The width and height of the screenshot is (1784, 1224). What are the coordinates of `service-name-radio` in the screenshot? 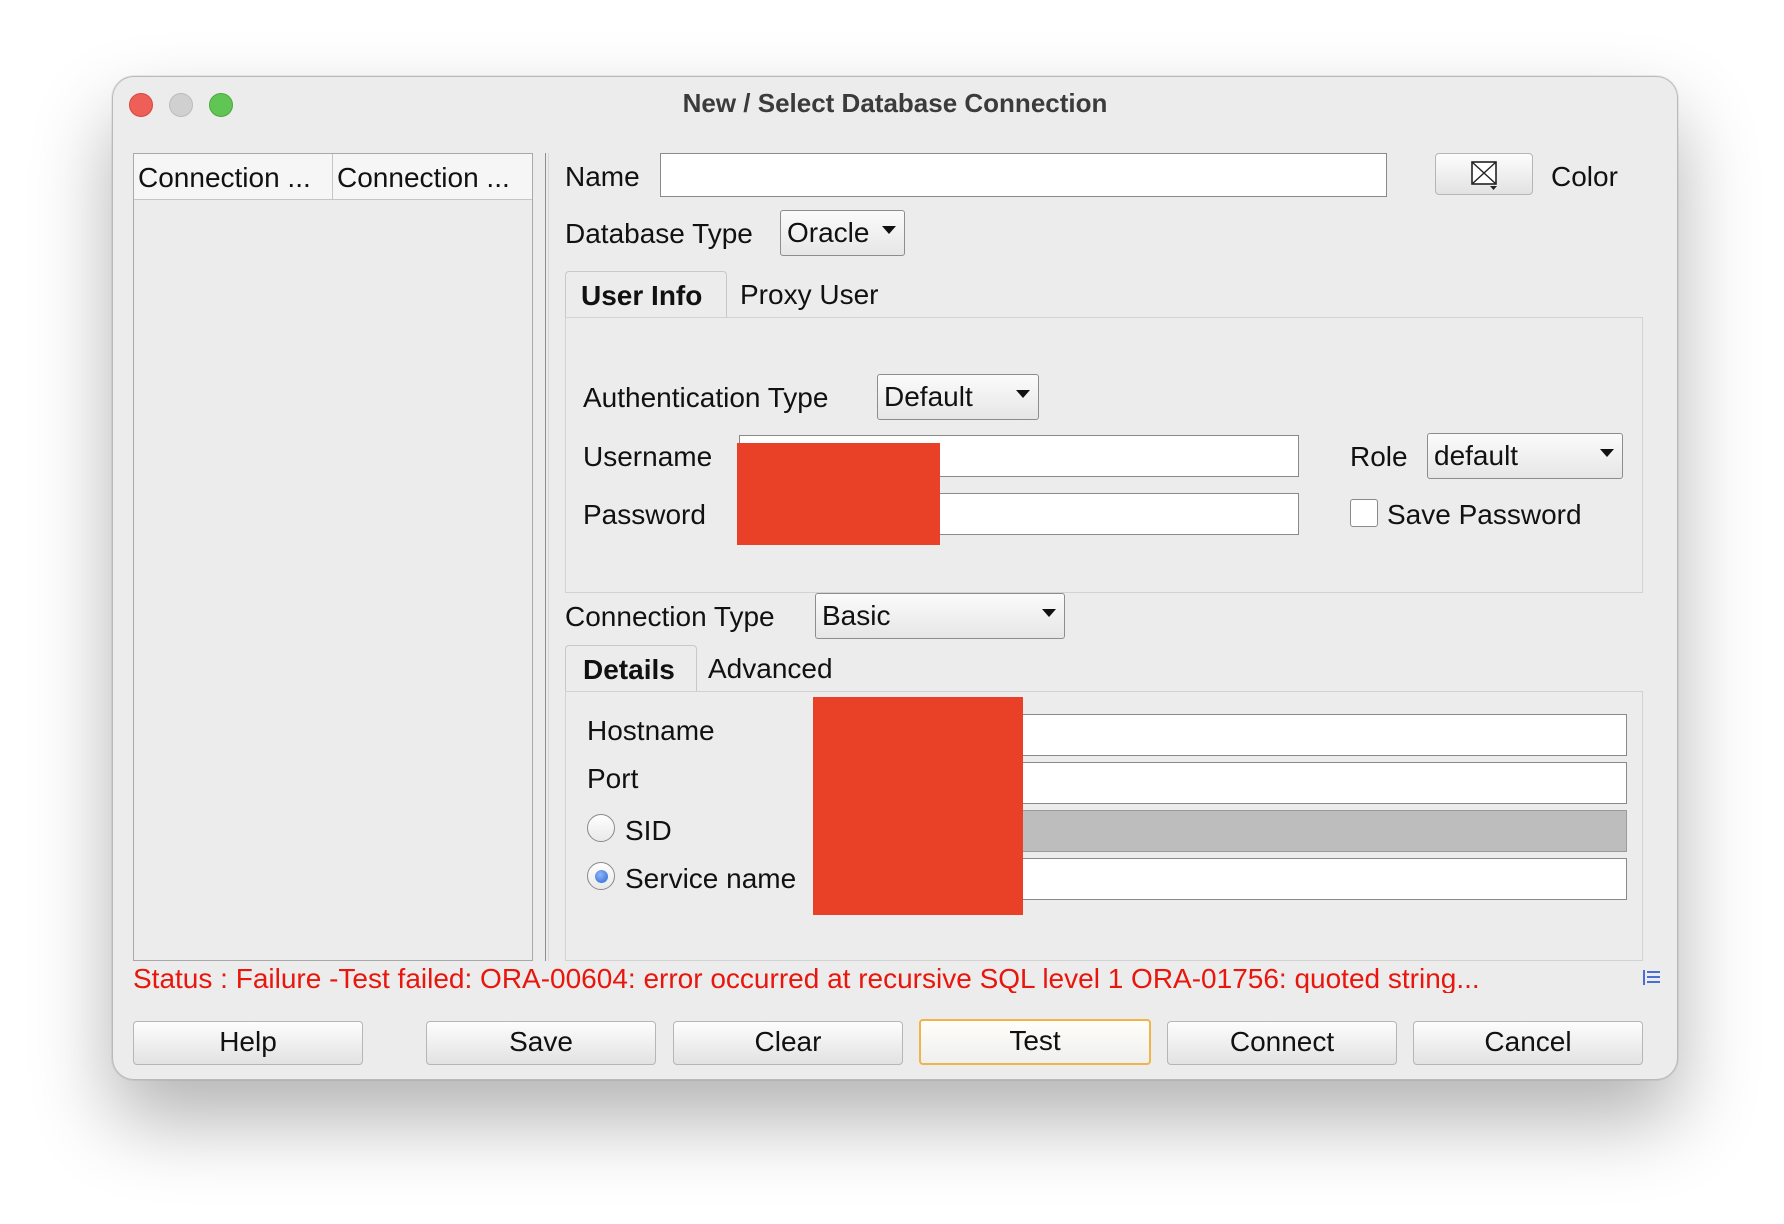 It's located at (601, 876).